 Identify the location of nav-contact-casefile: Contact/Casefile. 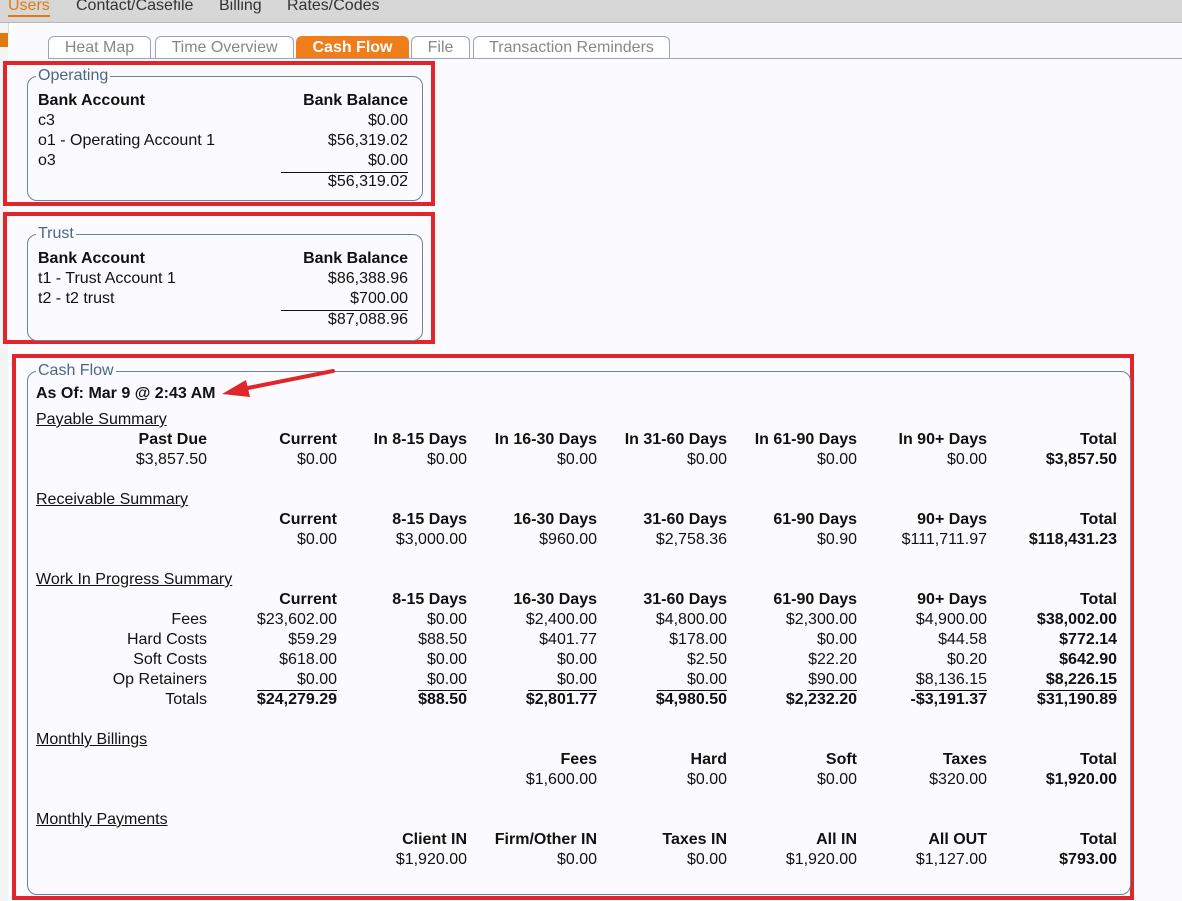
(134, 7).